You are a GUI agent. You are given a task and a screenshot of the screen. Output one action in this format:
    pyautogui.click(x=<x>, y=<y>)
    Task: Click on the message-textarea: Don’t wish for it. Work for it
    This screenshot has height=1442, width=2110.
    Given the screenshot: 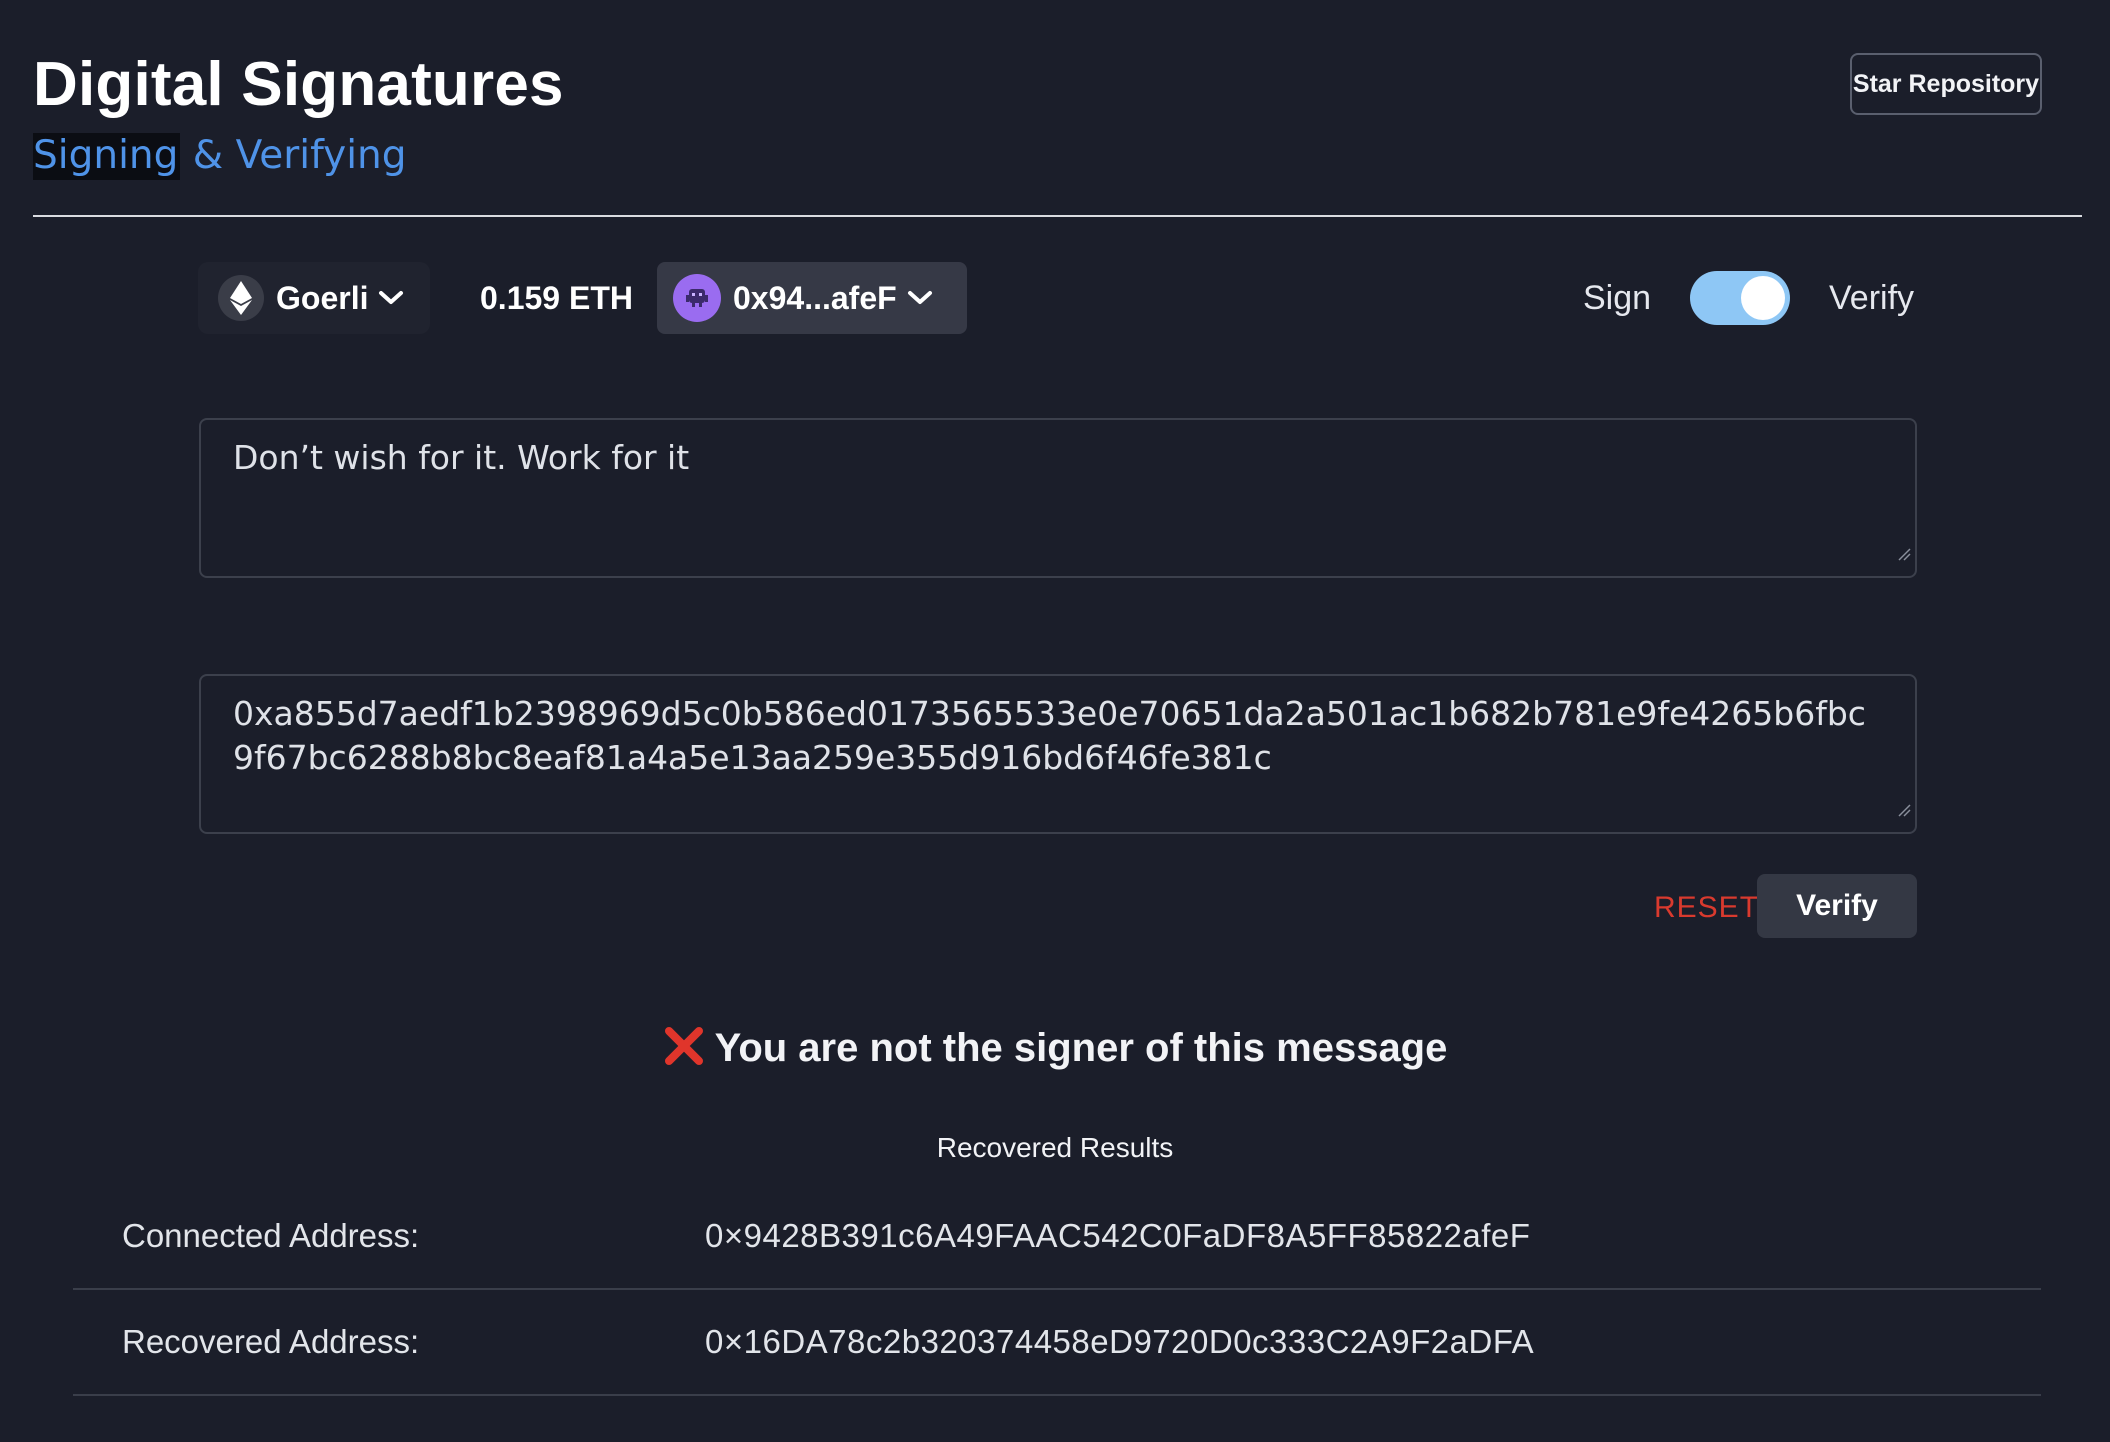 What is the action you would take?
    pyautogui.click(x=1058, y=498)
    